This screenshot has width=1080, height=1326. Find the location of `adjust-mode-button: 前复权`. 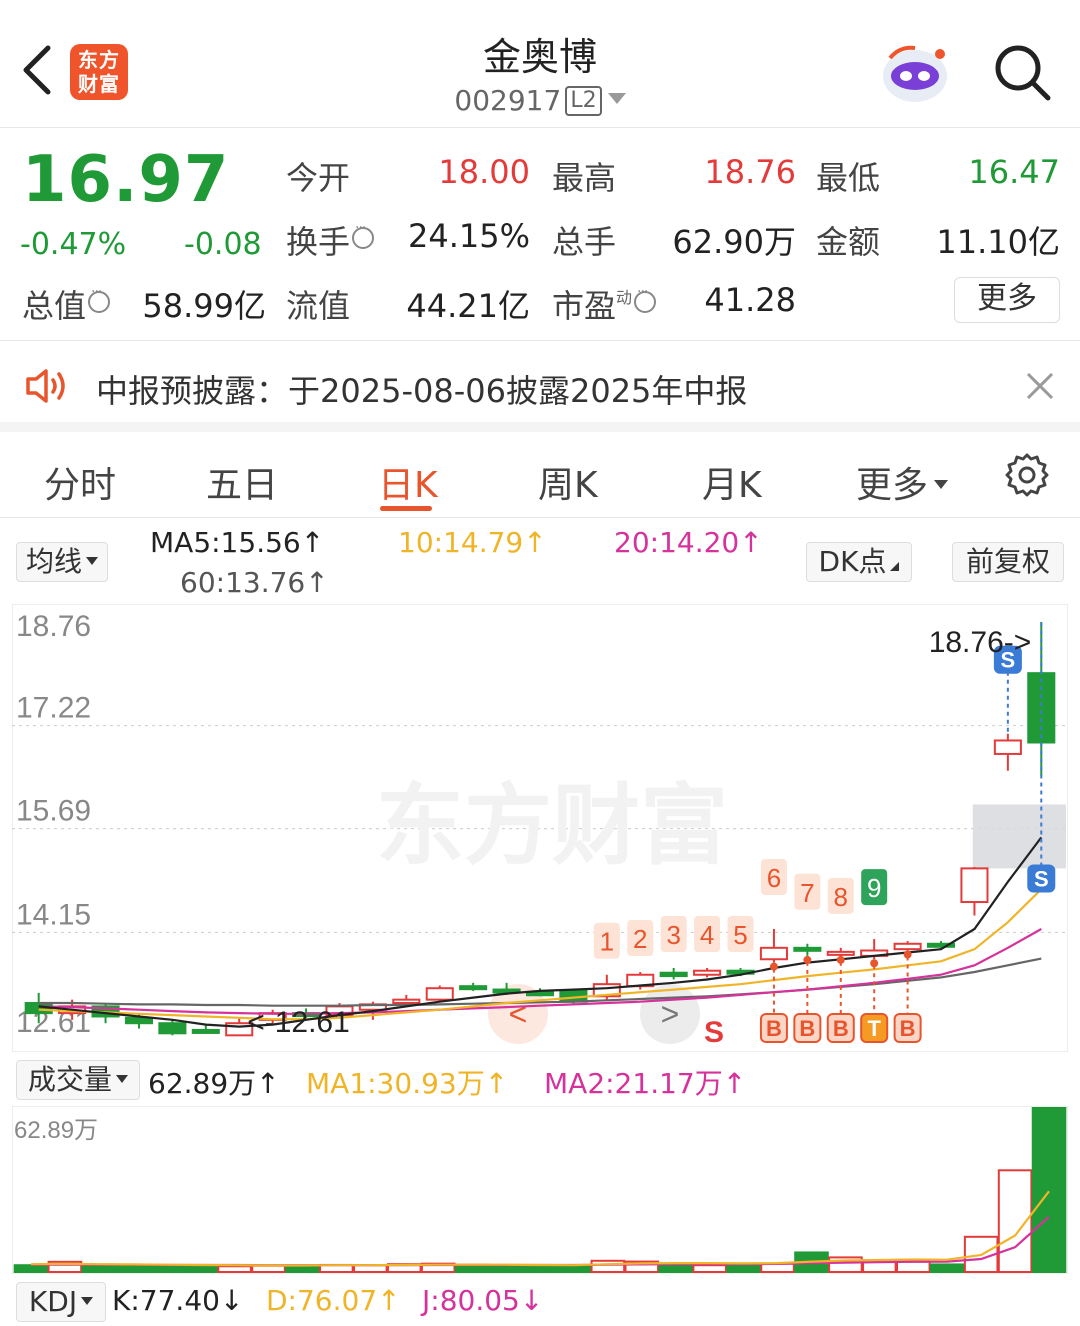

adjust-mode-button: 前复权 is located at coordinates (1008, 562).